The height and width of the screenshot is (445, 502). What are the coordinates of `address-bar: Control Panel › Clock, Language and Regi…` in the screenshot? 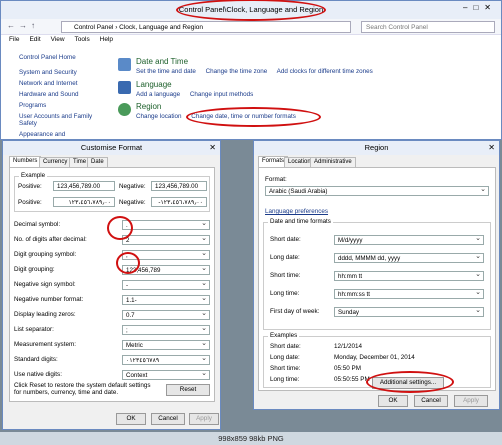 It's located at (206, 27).